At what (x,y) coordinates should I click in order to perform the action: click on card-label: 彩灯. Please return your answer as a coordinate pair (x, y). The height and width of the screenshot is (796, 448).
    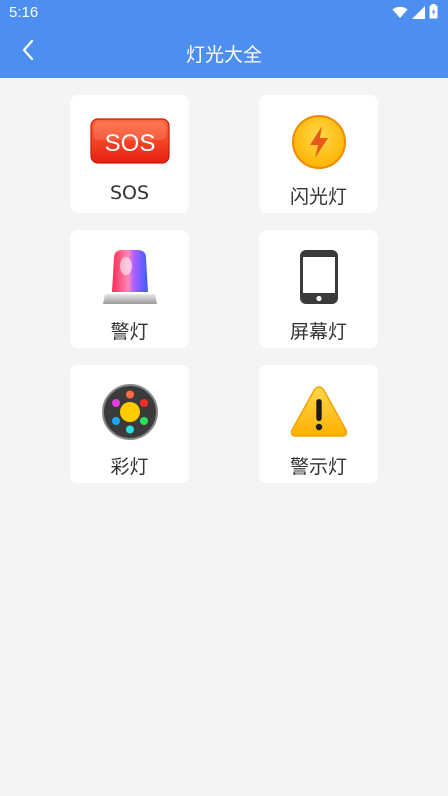
    Looking at the image, I should click on (129, 467).